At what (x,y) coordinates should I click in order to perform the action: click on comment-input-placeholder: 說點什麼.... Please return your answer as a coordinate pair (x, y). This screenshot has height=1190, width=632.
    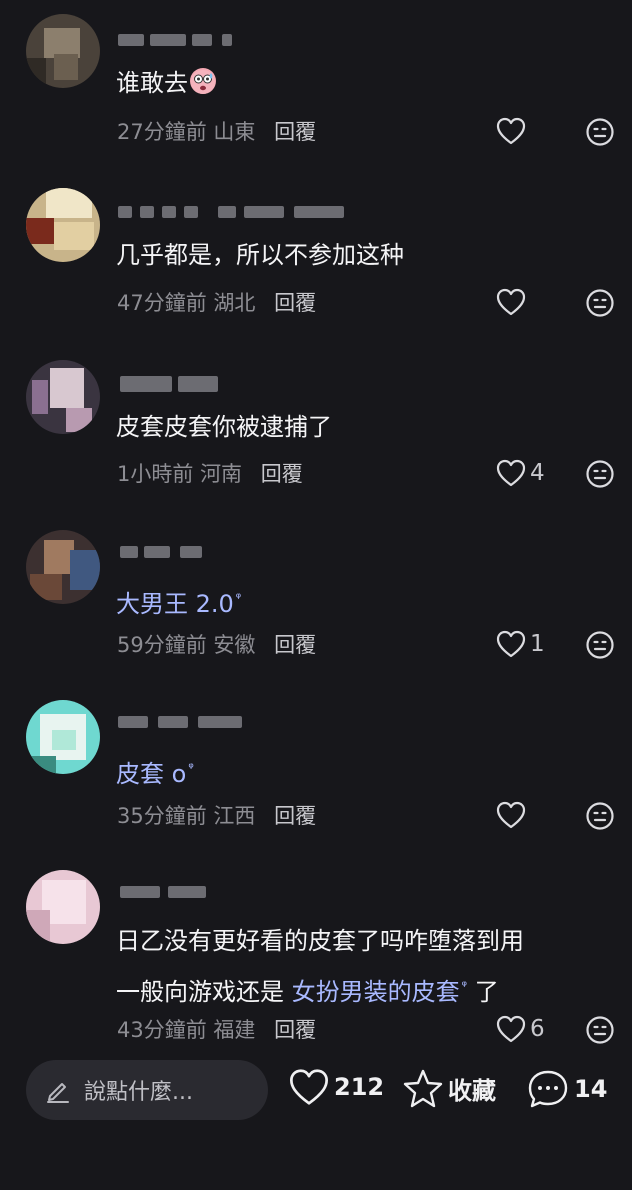
    Looking at the image, I should click on (138, 1092).